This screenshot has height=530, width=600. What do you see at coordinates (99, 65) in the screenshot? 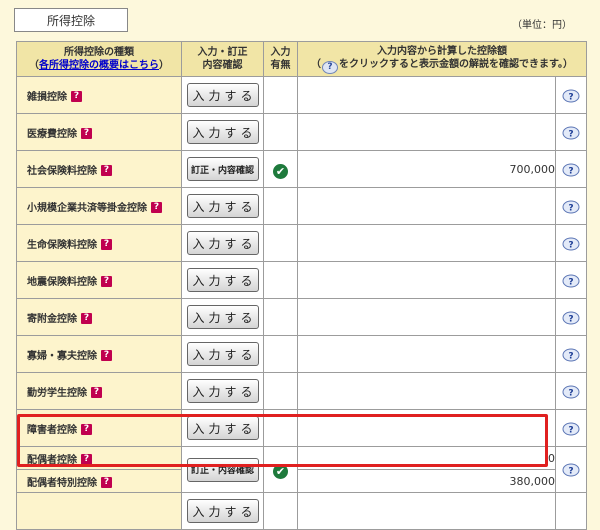
I see `deduction-overview-link: 各所得控除の概要はこちら` at bounding box center [99, 65].